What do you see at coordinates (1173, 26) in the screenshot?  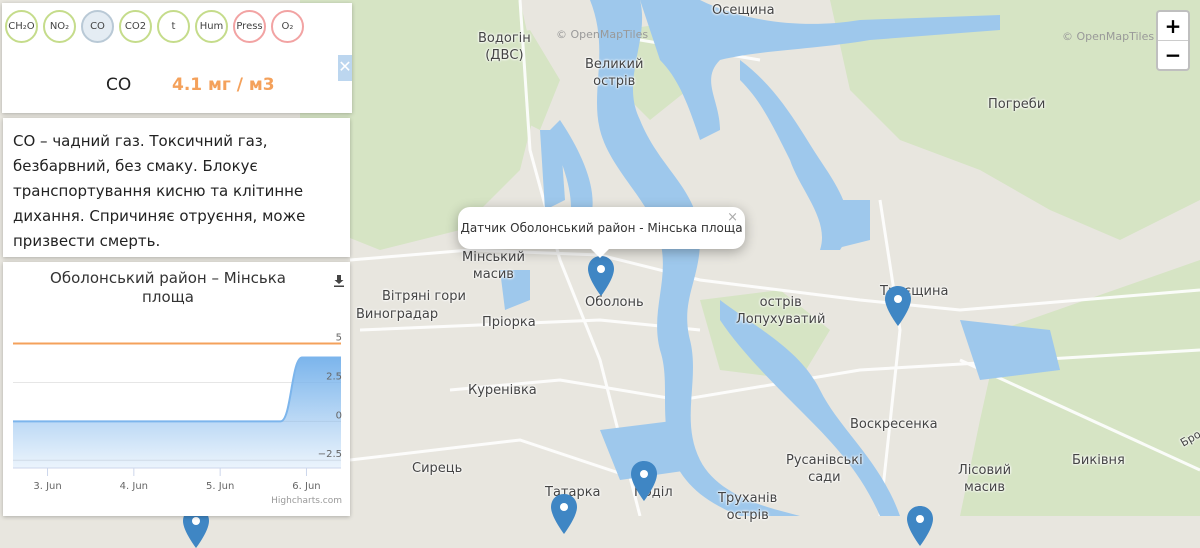 I see `zoom-in-button: +` at bounding box center [1173, 26].